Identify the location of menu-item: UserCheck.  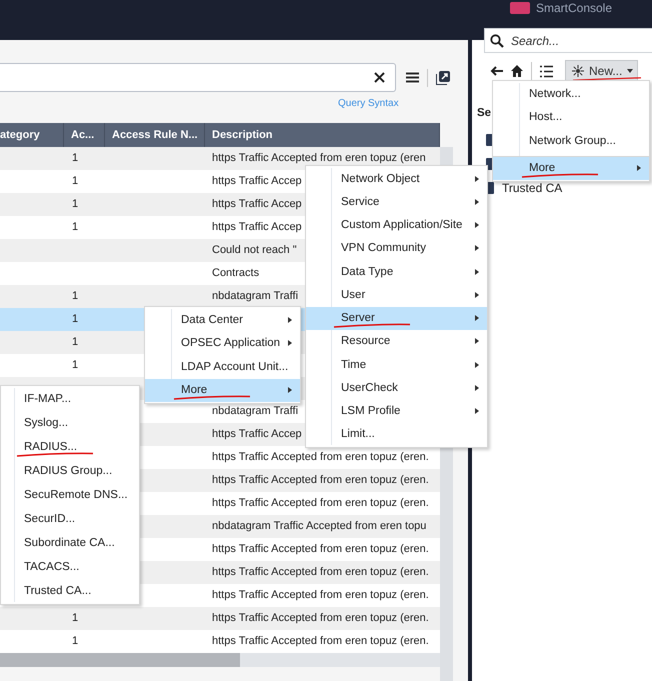
(396, 388).